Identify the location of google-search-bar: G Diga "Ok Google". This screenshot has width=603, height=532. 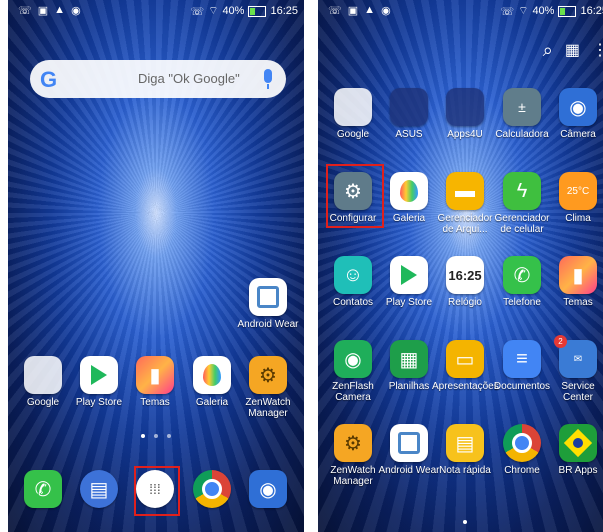
(158, 79).